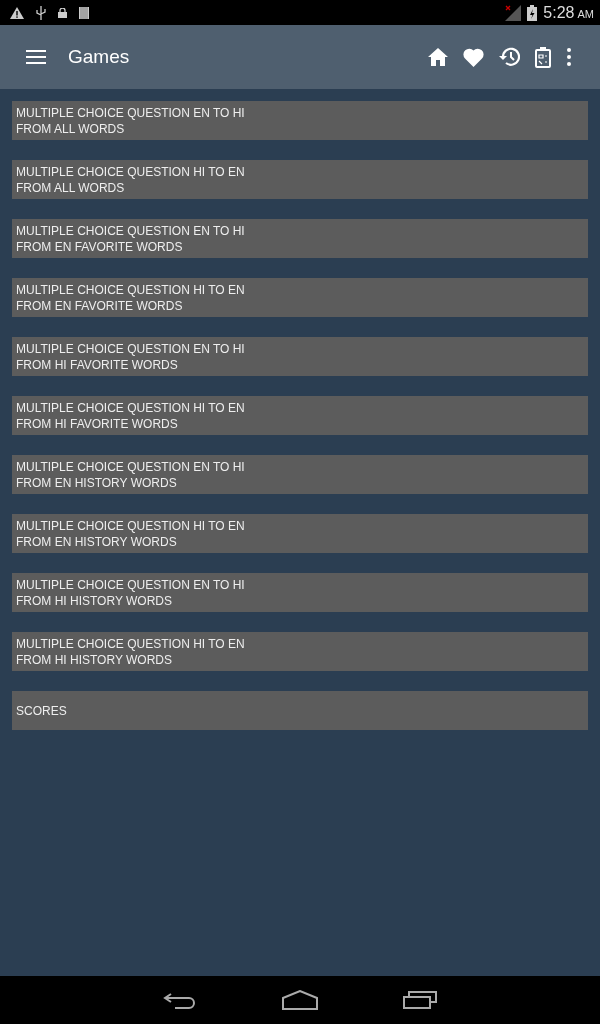 This screenshot has height=1024, width=600. Describe the element at coordinates (569, 57) in the screenshot. I see `more-icon` at that location.